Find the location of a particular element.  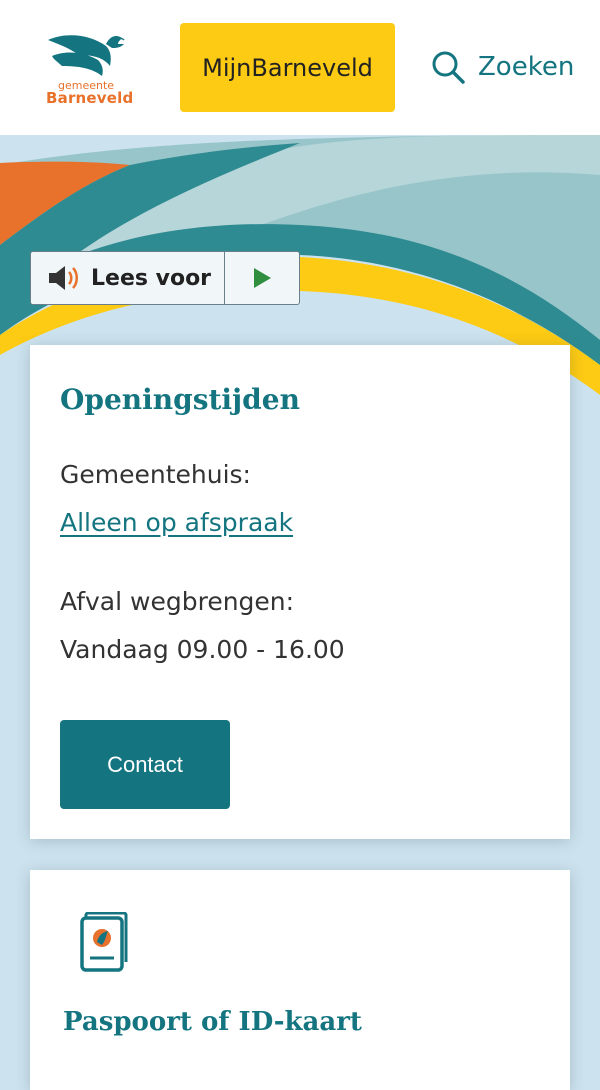

play-button is located at coordinates (262, 278).